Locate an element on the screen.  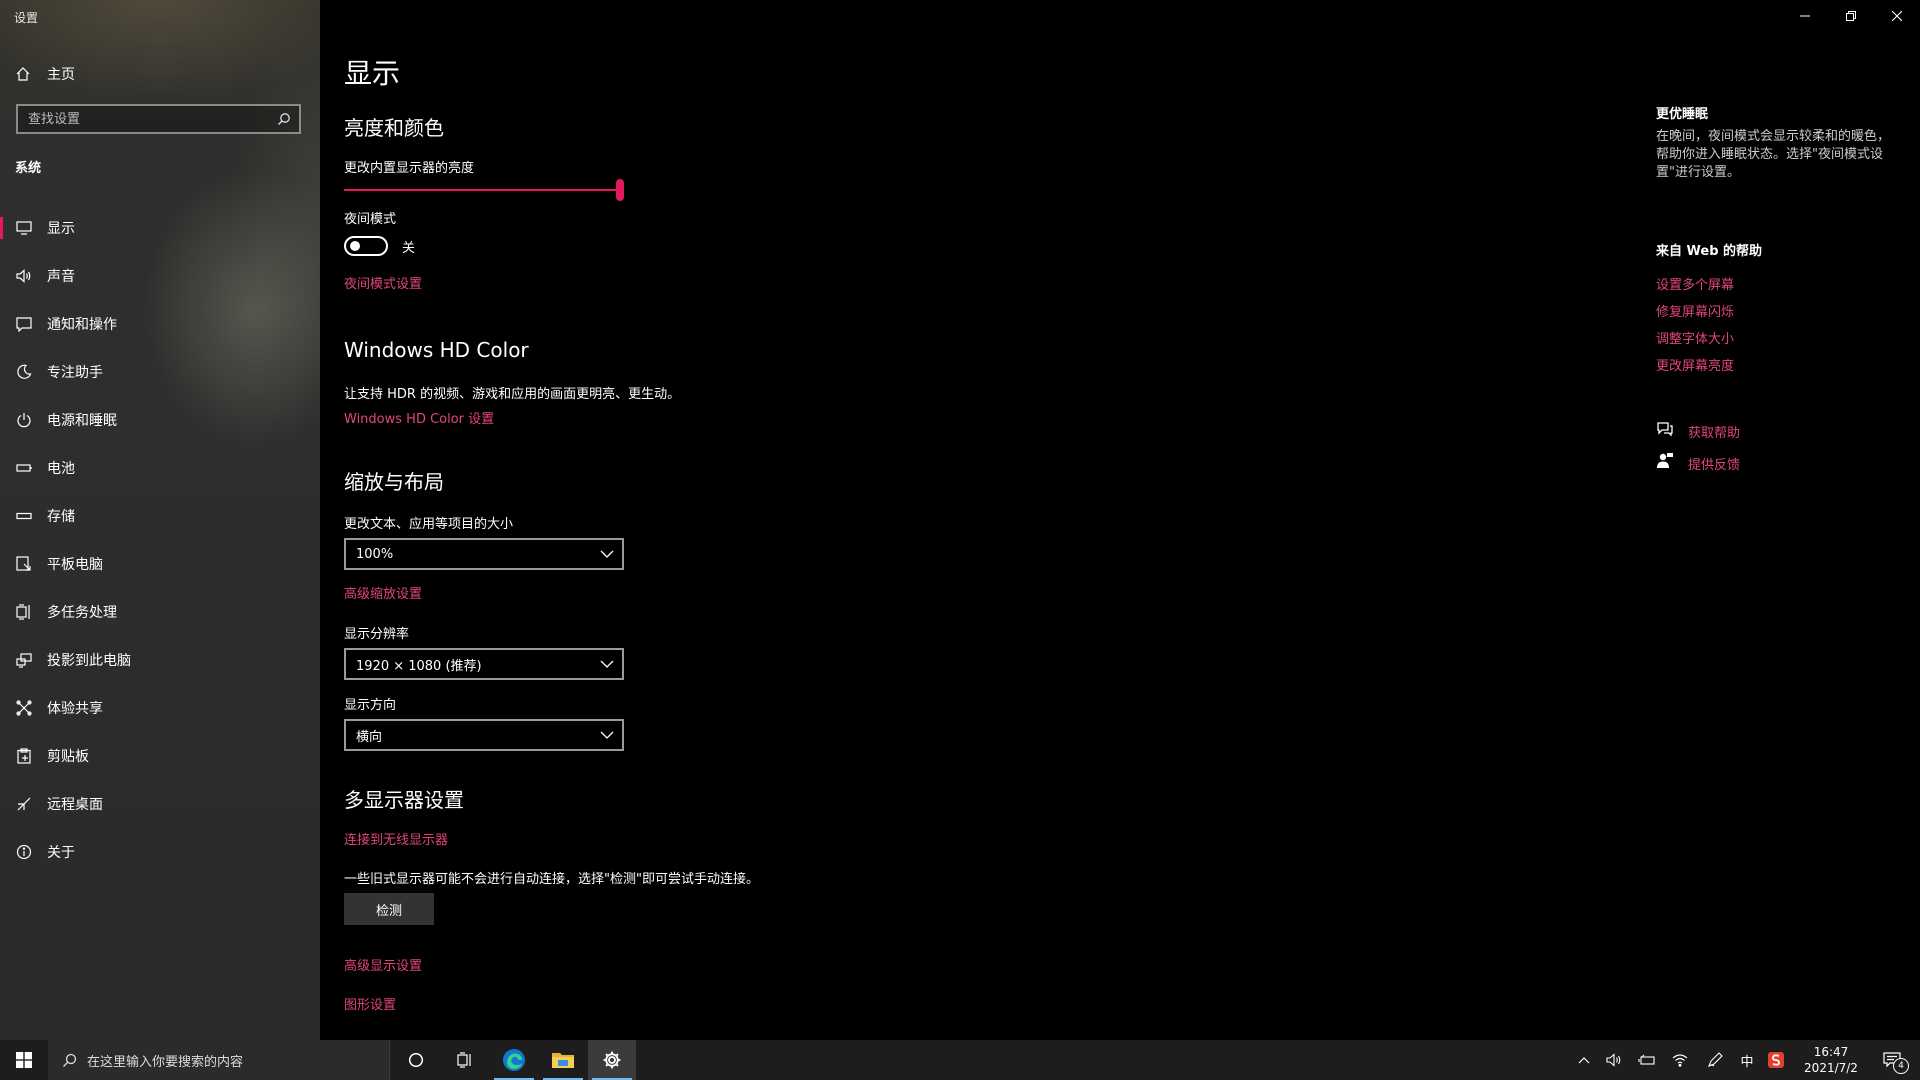
wifi-icon is located at coordinates (1680, 1060).